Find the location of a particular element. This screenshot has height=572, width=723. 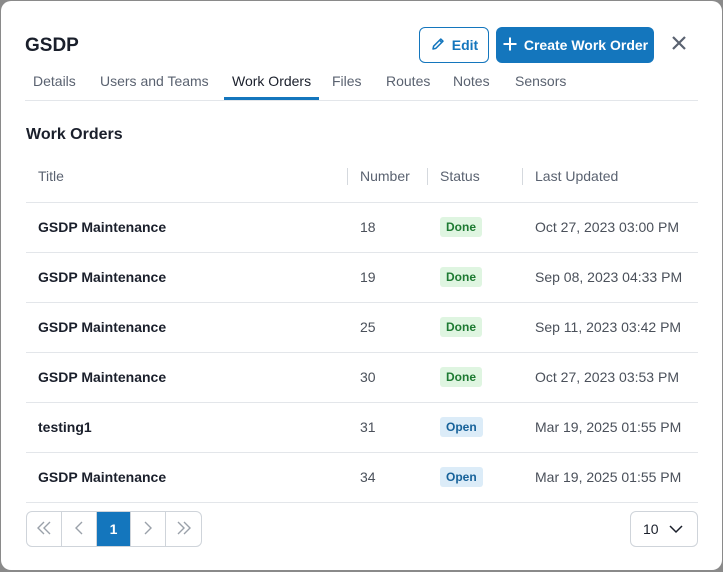

column-header-title: Title is located at coordinates (51, 176).